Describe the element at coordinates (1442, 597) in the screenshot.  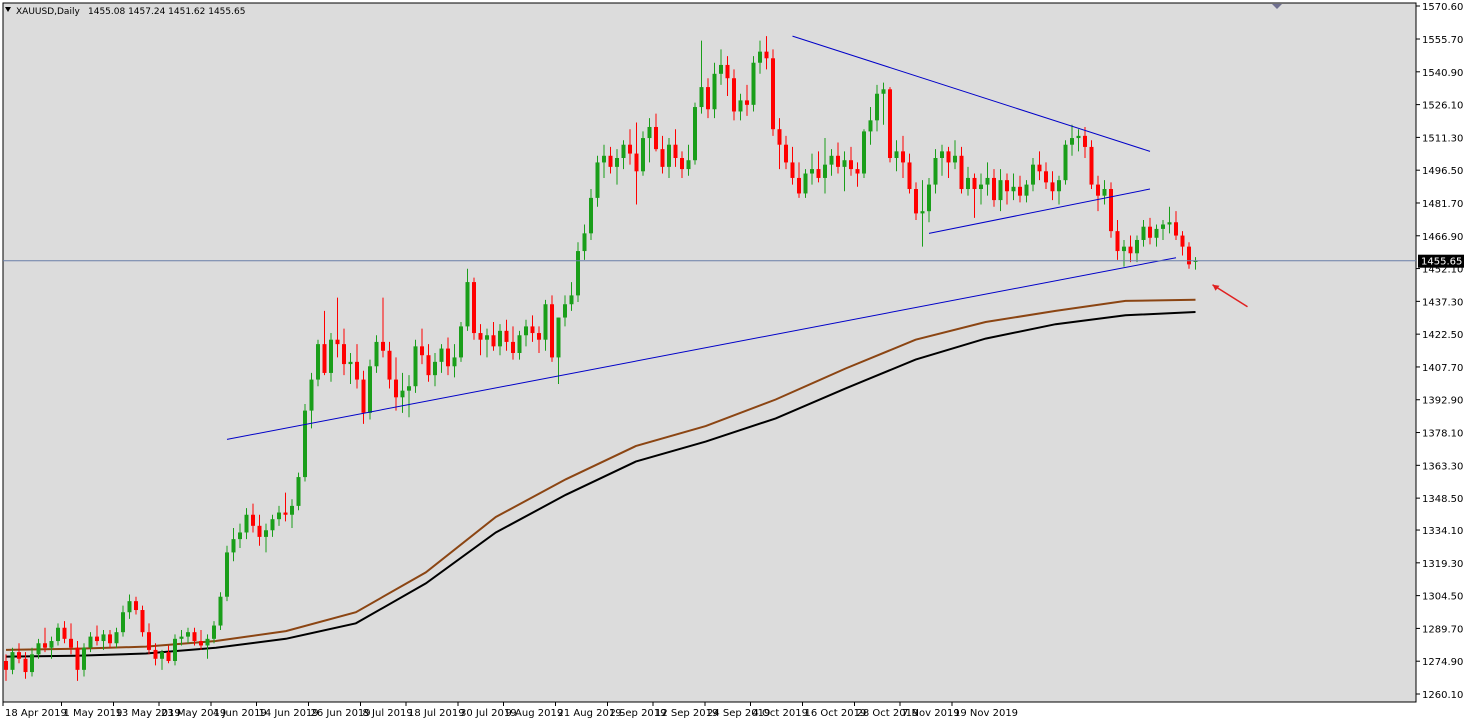
I see `y-tick-label: 1304.50` at that location.